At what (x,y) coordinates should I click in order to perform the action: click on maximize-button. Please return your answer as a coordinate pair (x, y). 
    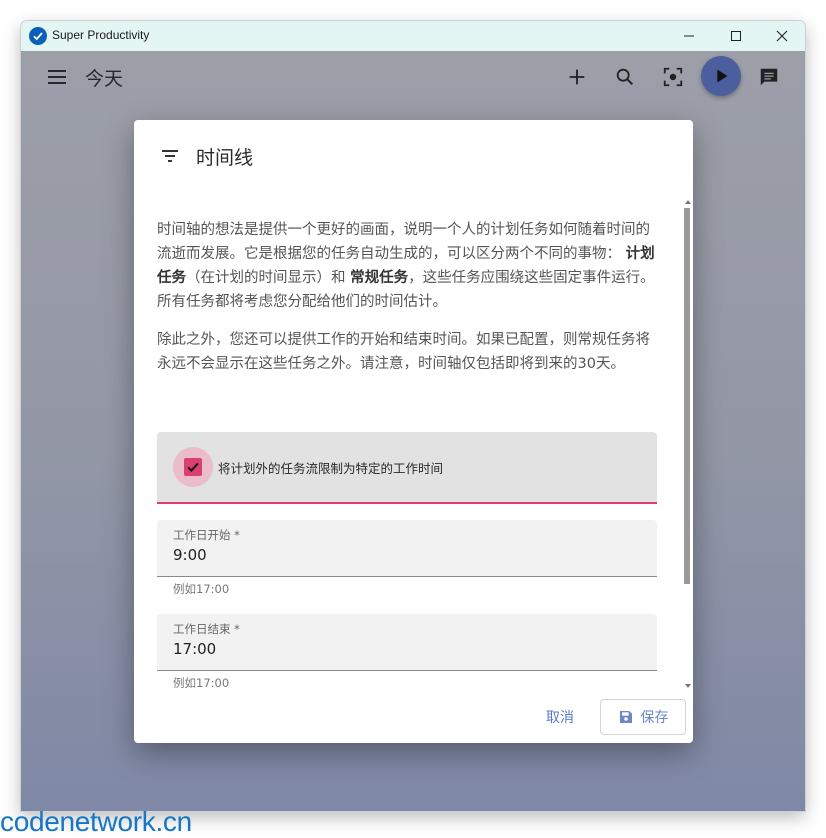
    Looking at the image, I should click on (736, 36).